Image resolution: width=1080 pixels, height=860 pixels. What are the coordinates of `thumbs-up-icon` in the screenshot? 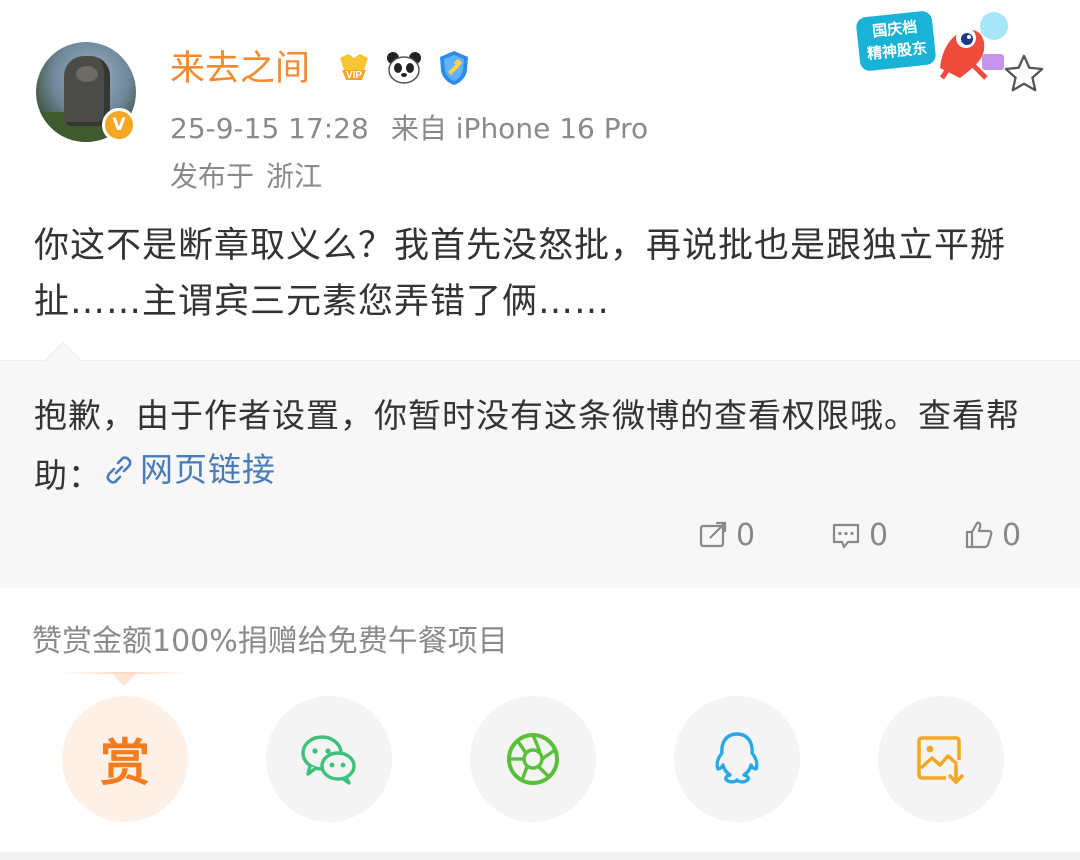 It's located at (979, 535).